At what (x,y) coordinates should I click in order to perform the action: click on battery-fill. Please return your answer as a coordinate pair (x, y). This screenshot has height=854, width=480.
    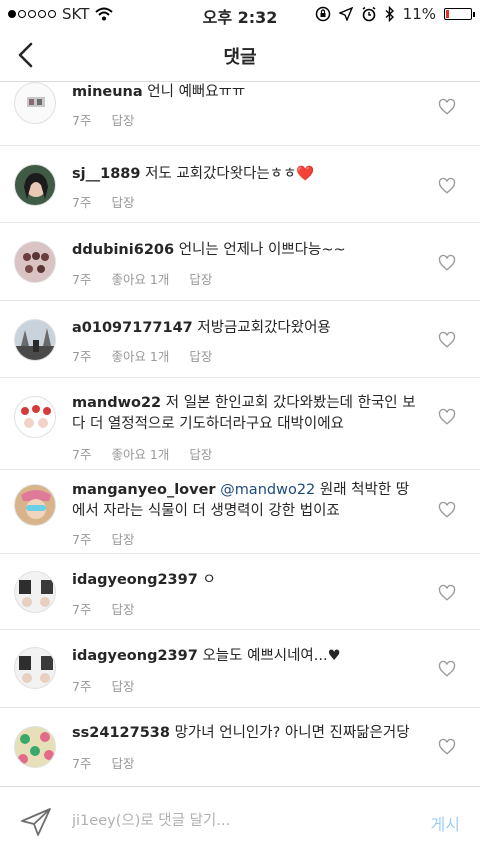
    Looking at the image, I should click on (447, 14).